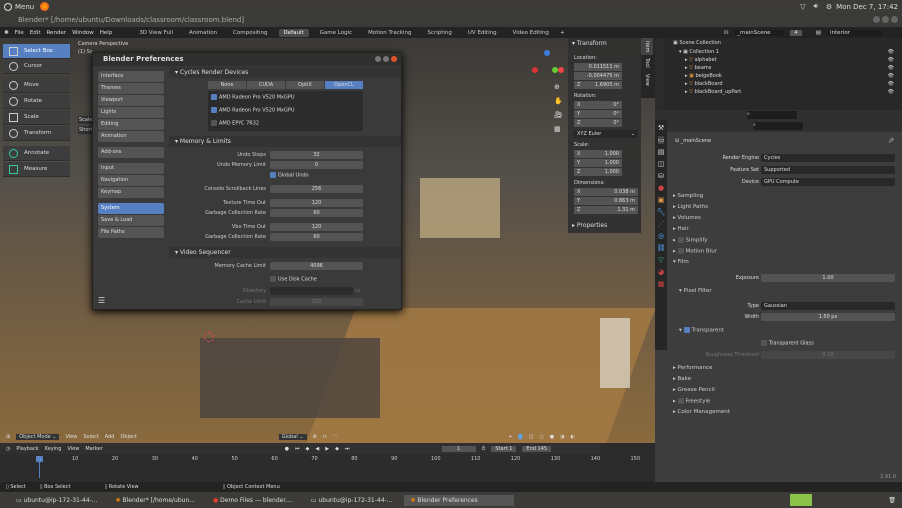 This screenshot has height=508, width=902. I want to click on tool-tab-icon: ⚒, so click(661, 128).